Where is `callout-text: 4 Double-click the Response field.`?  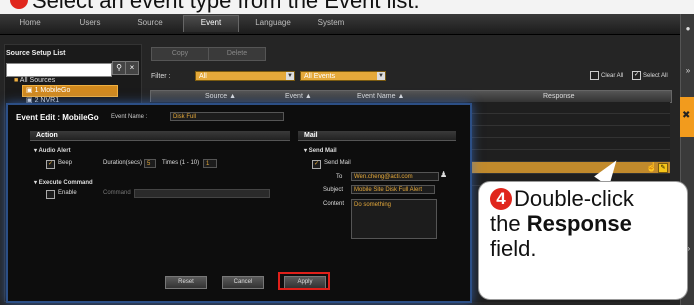 callout-text: 4 Double-click the Response field. is located at coordinates (585, 223).